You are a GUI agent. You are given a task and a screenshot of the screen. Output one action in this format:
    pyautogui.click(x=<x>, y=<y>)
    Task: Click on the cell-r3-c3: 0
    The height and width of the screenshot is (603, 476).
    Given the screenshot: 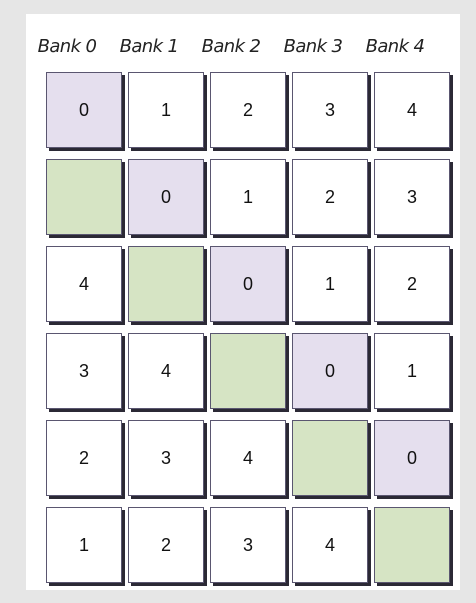 What is the action you would take?
    pyautogui.click(x=330, y=371)
    